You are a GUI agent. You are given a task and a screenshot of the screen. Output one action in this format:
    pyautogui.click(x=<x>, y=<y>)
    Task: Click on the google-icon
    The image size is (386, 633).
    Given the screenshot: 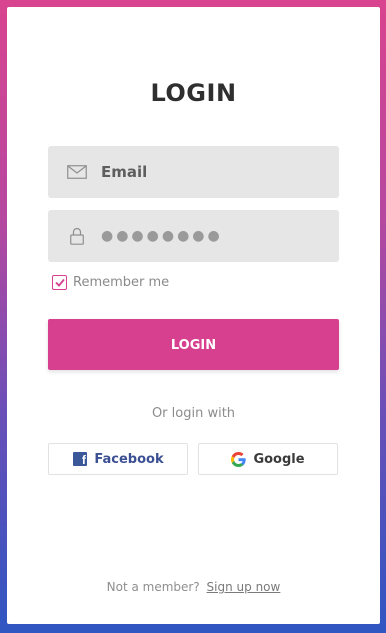 What is the action you would take?
    pyautogui.click(x=239, y=459)
    